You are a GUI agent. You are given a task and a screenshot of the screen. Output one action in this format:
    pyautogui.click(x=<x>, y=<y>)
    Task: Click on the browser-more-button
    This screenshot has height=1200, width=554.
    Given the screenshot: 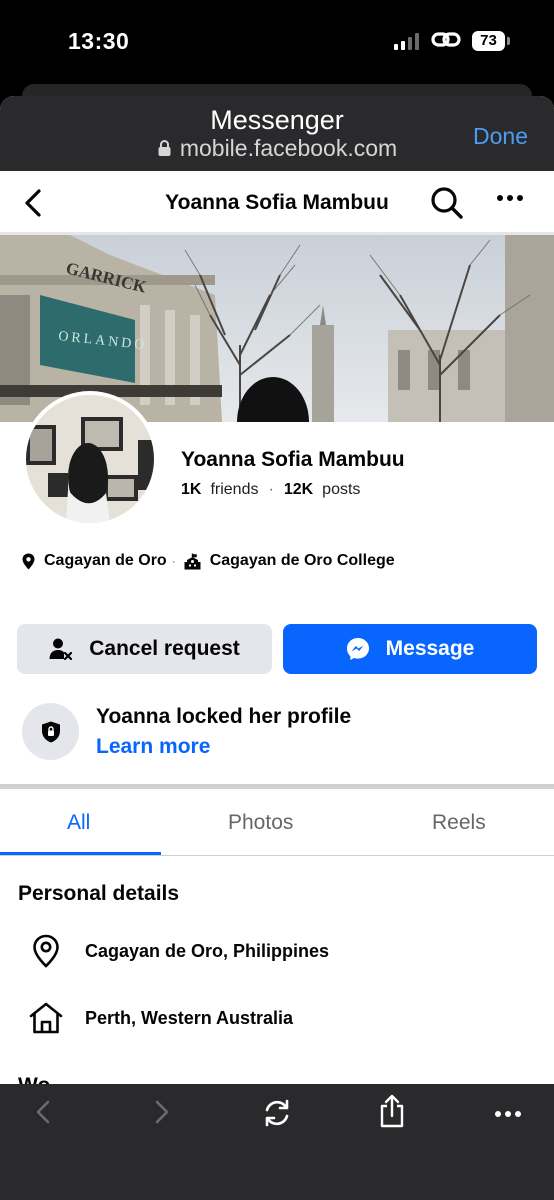 What is the action you would take?
    pyautogui.click(x=508, y=1115)
    